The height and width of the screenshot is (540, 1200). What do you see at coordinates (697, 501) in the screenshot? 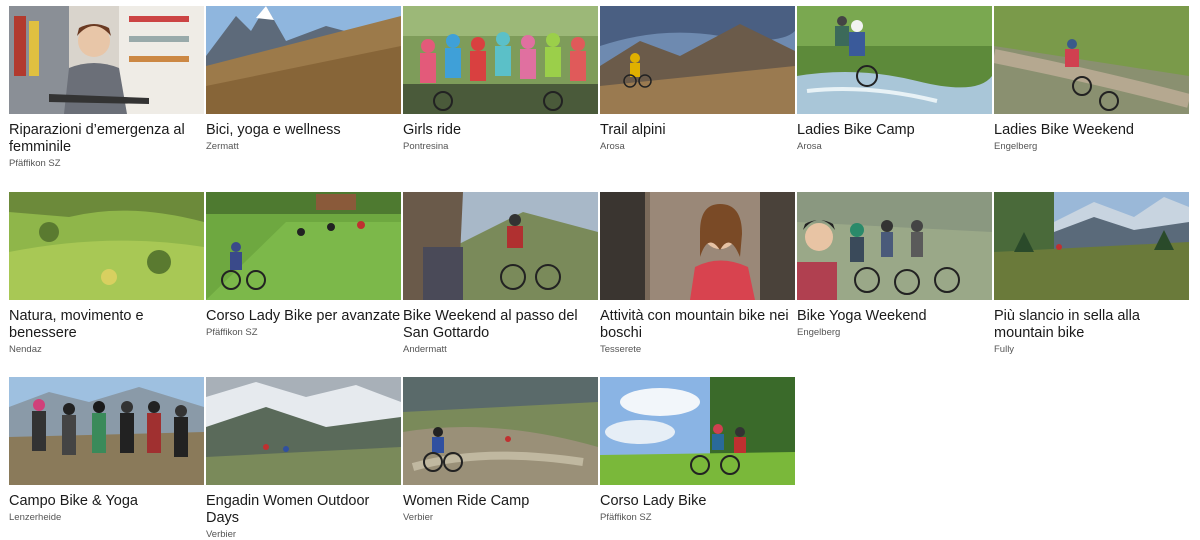
I see `event-title: Corso Lady Bike` at bounding box center [697, 501].